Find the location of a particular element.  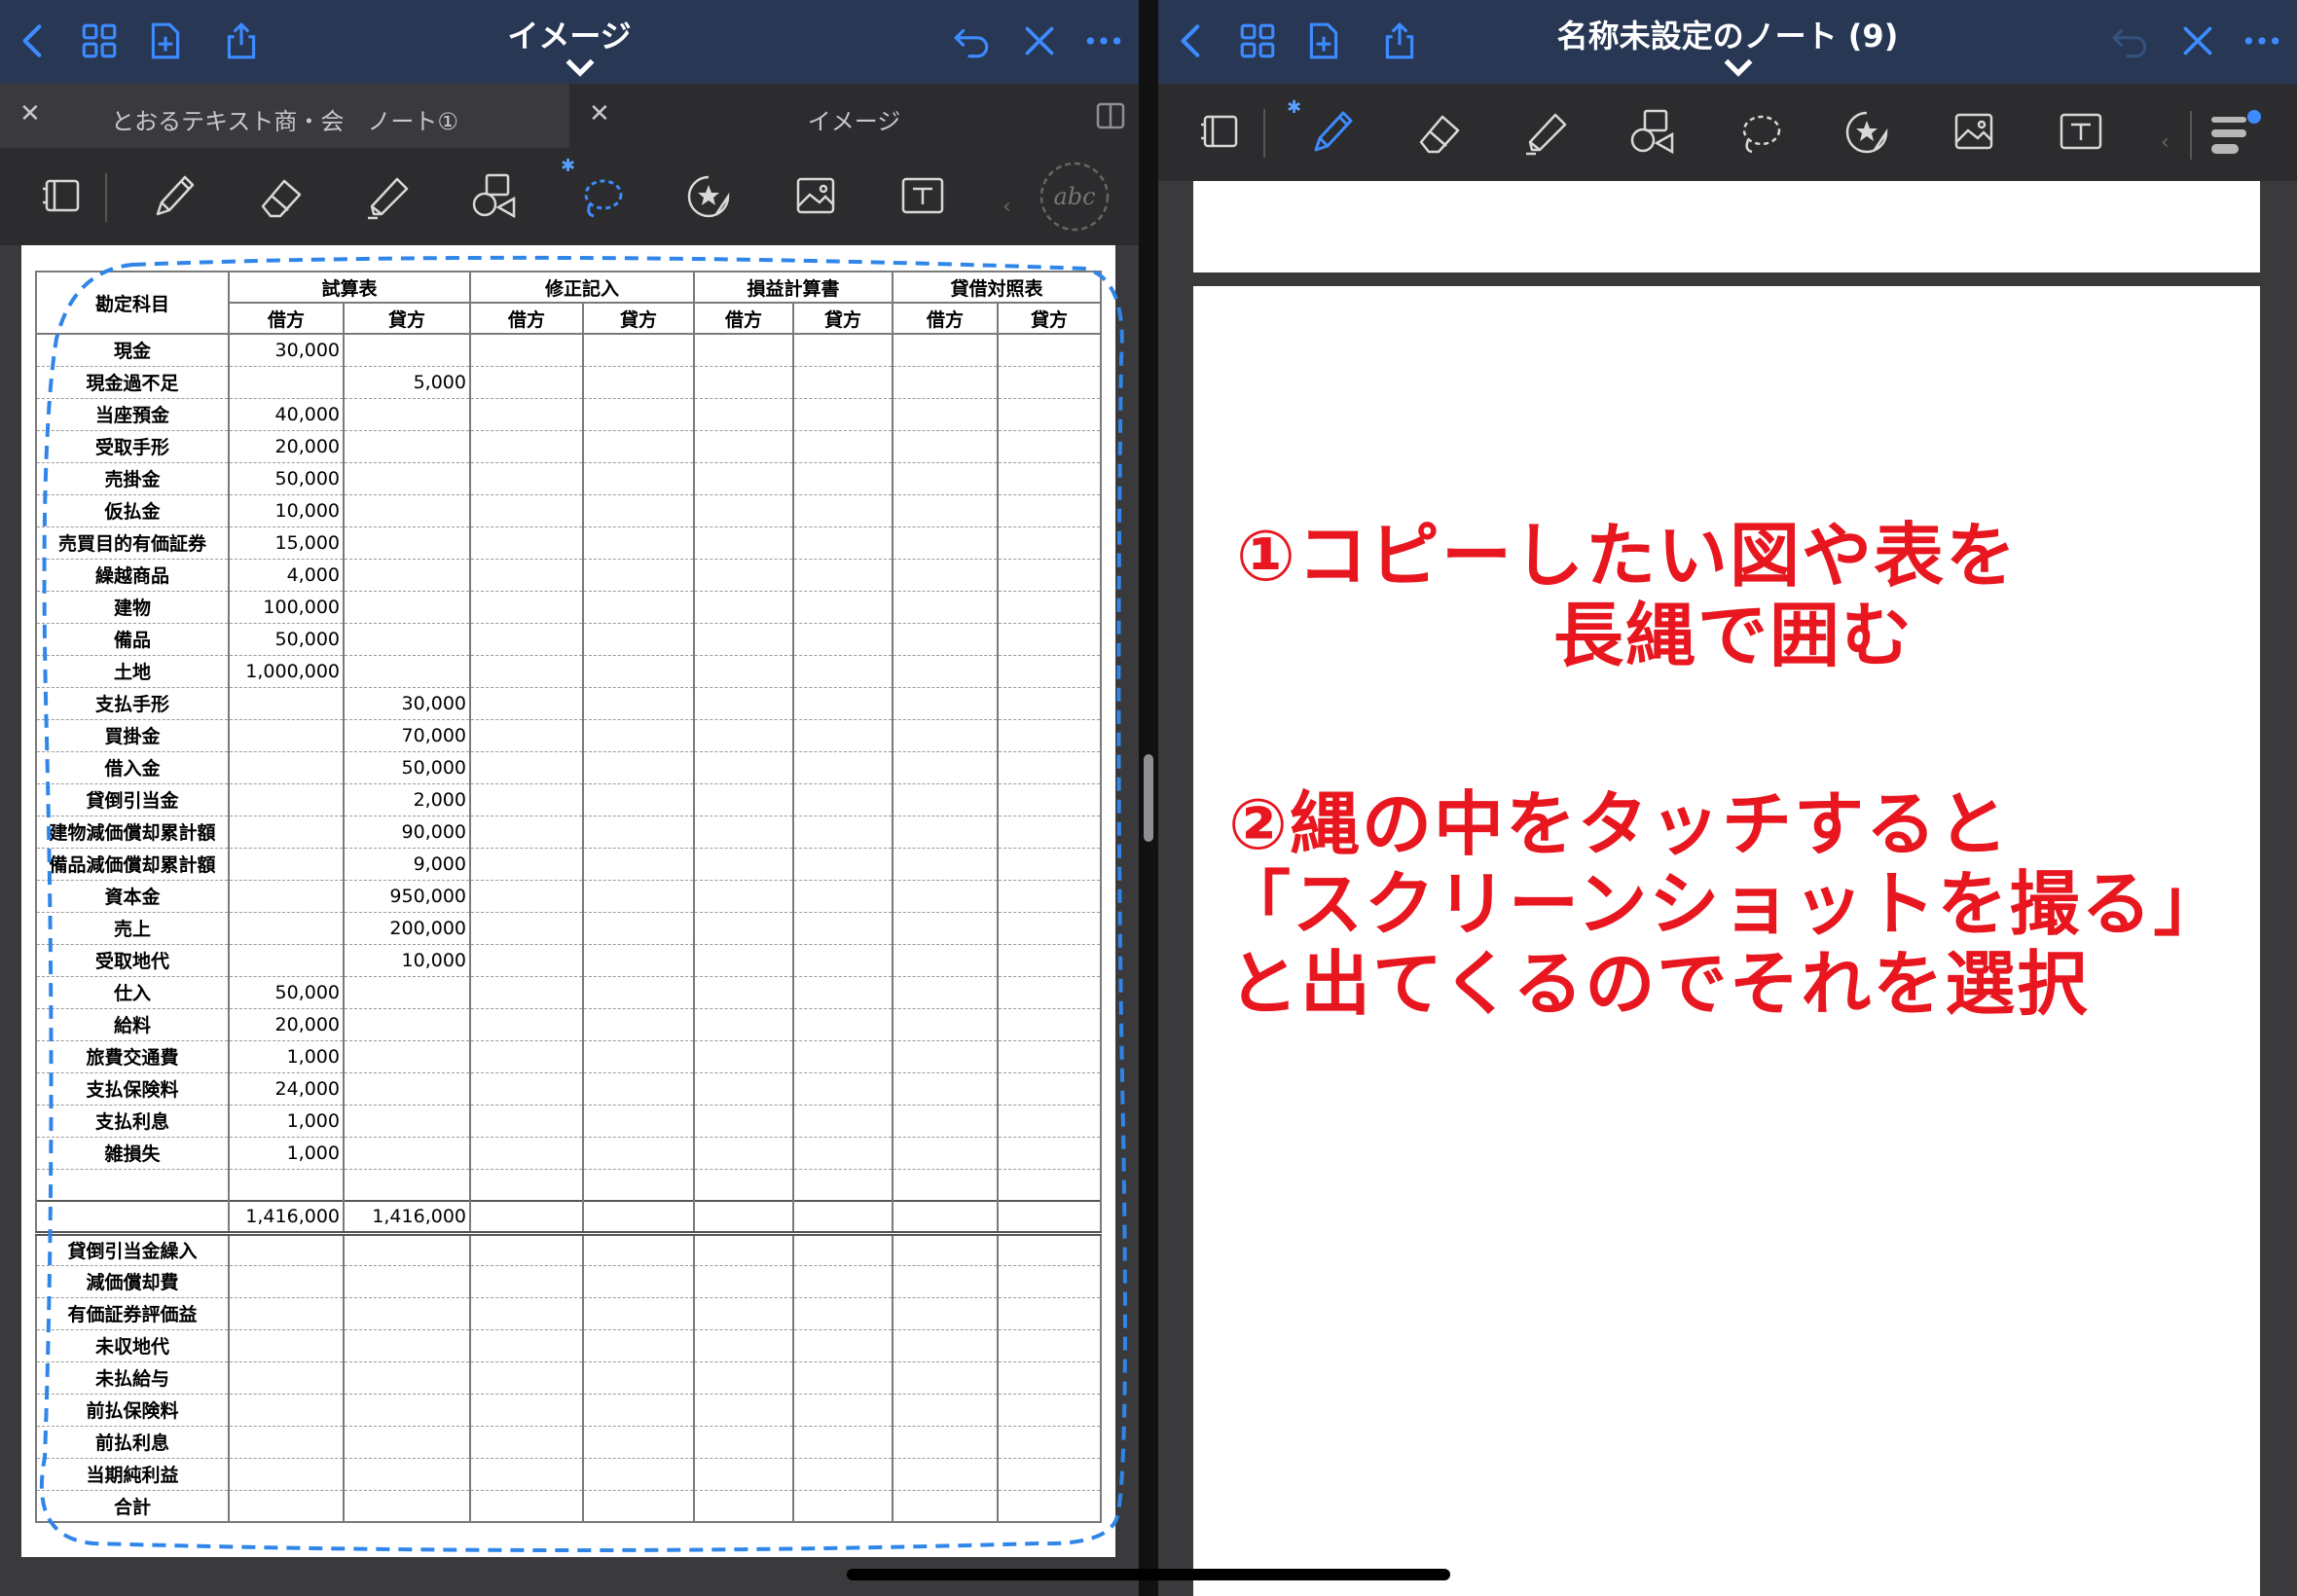

pen-settings-icon is located at coordinates (2235, 132).